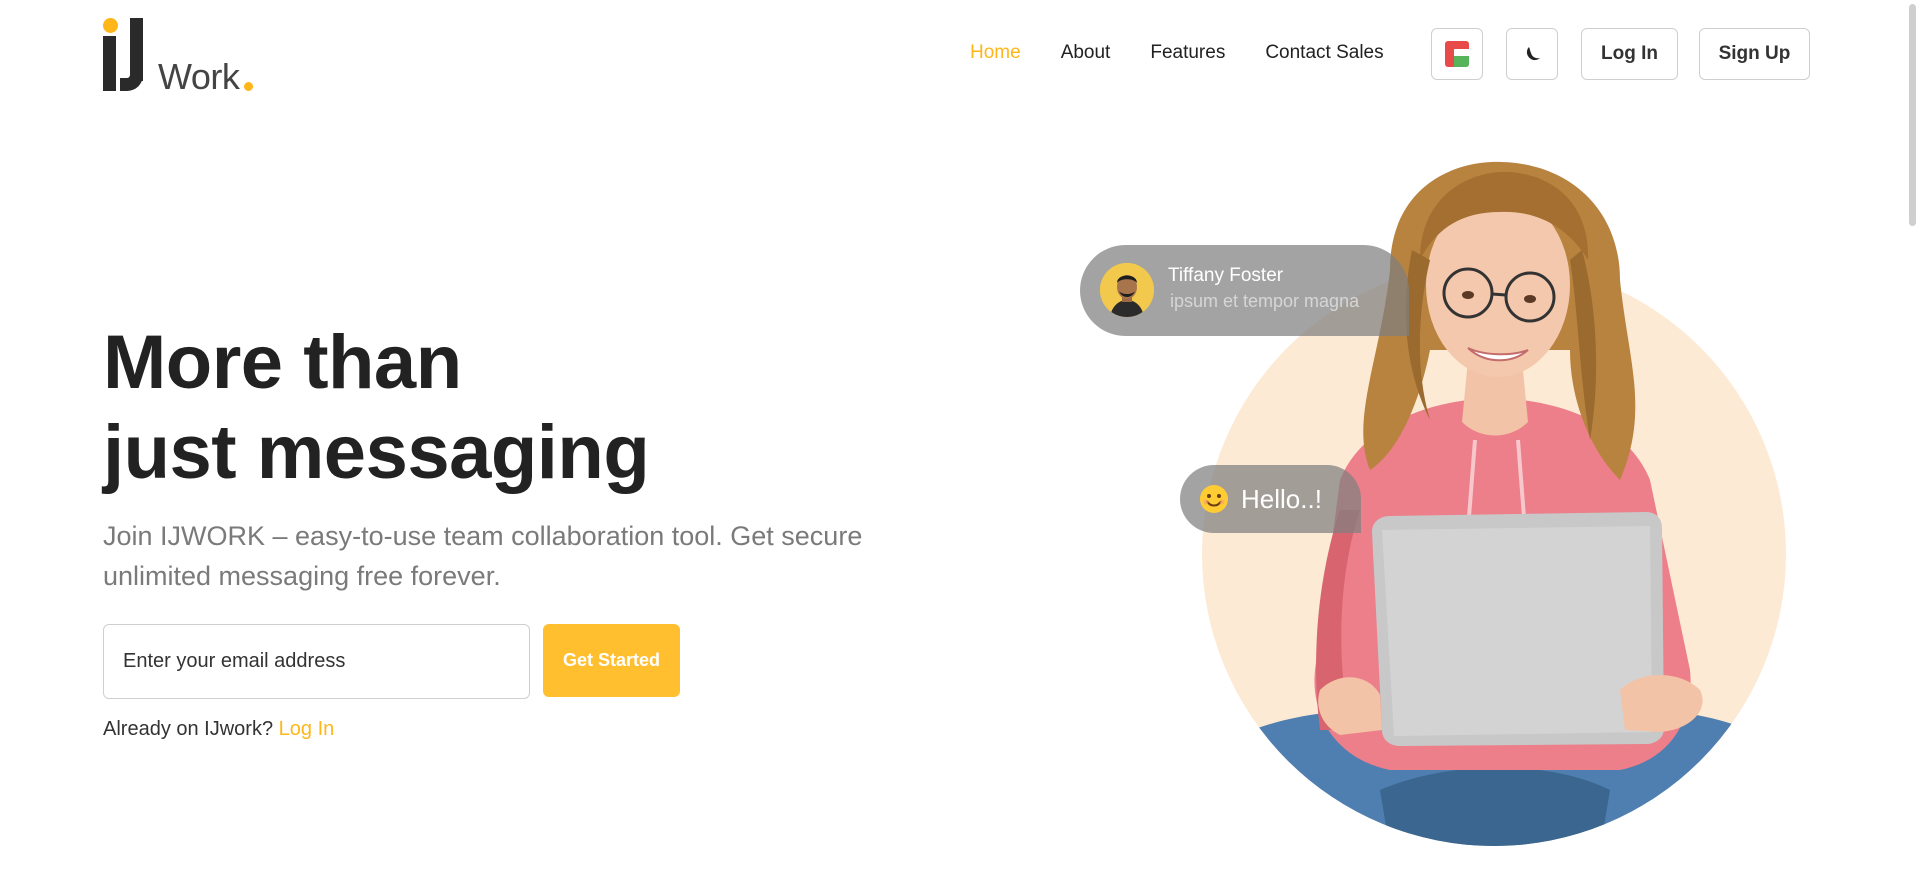 This screenshot has height=890, width=1920. What do you see at coordinates (376, 452) in the screenshot?
I see `hero-title-line2: just messaging` at bounding box center [376, 452].